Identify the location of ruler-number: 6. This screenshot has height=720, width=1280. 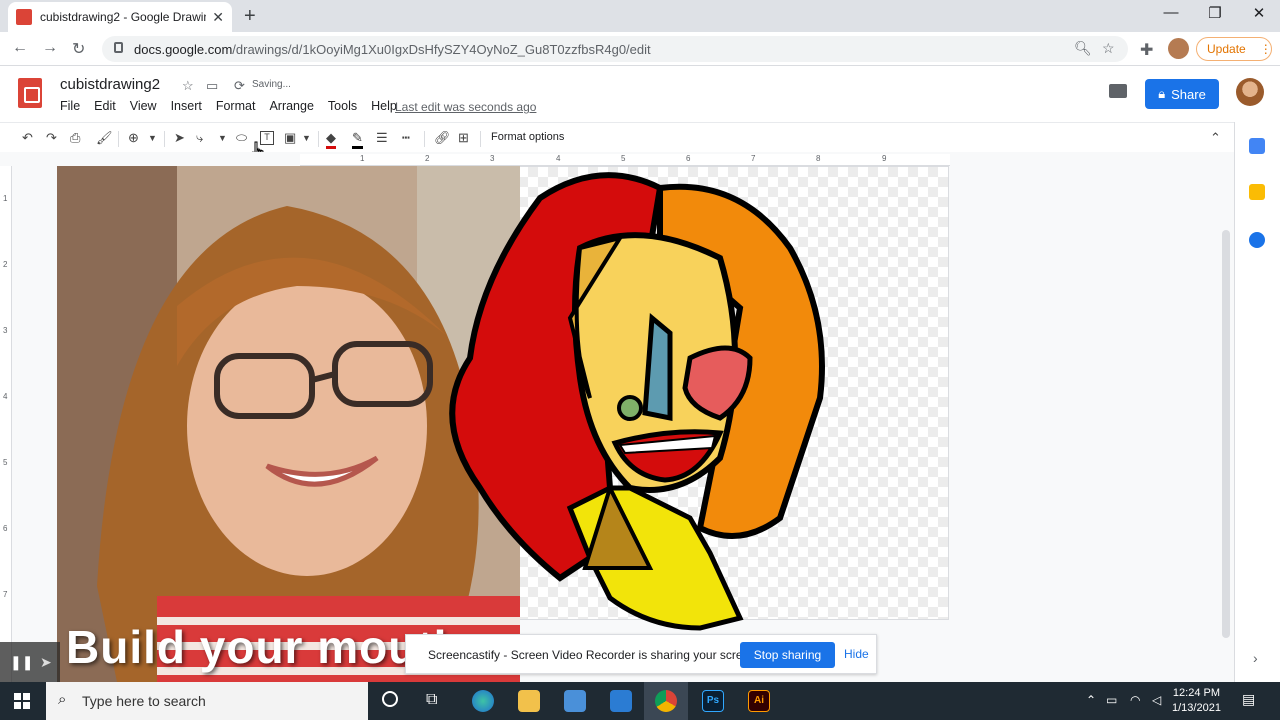
(5, 528).